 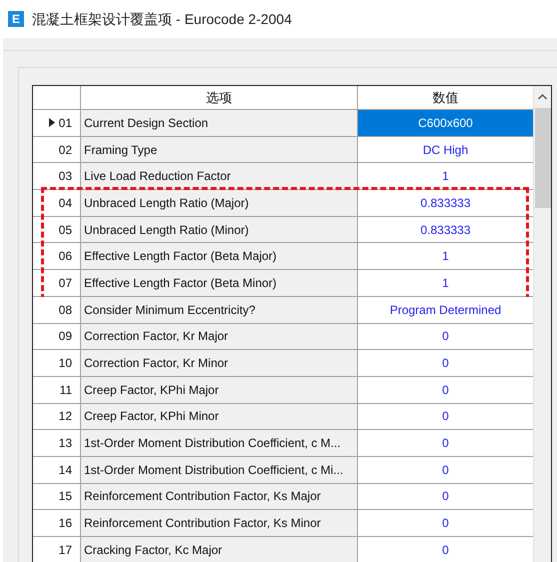 I want to click on option-cell: Creep Factor, KPhi Minor, so click(x=219, y=417).